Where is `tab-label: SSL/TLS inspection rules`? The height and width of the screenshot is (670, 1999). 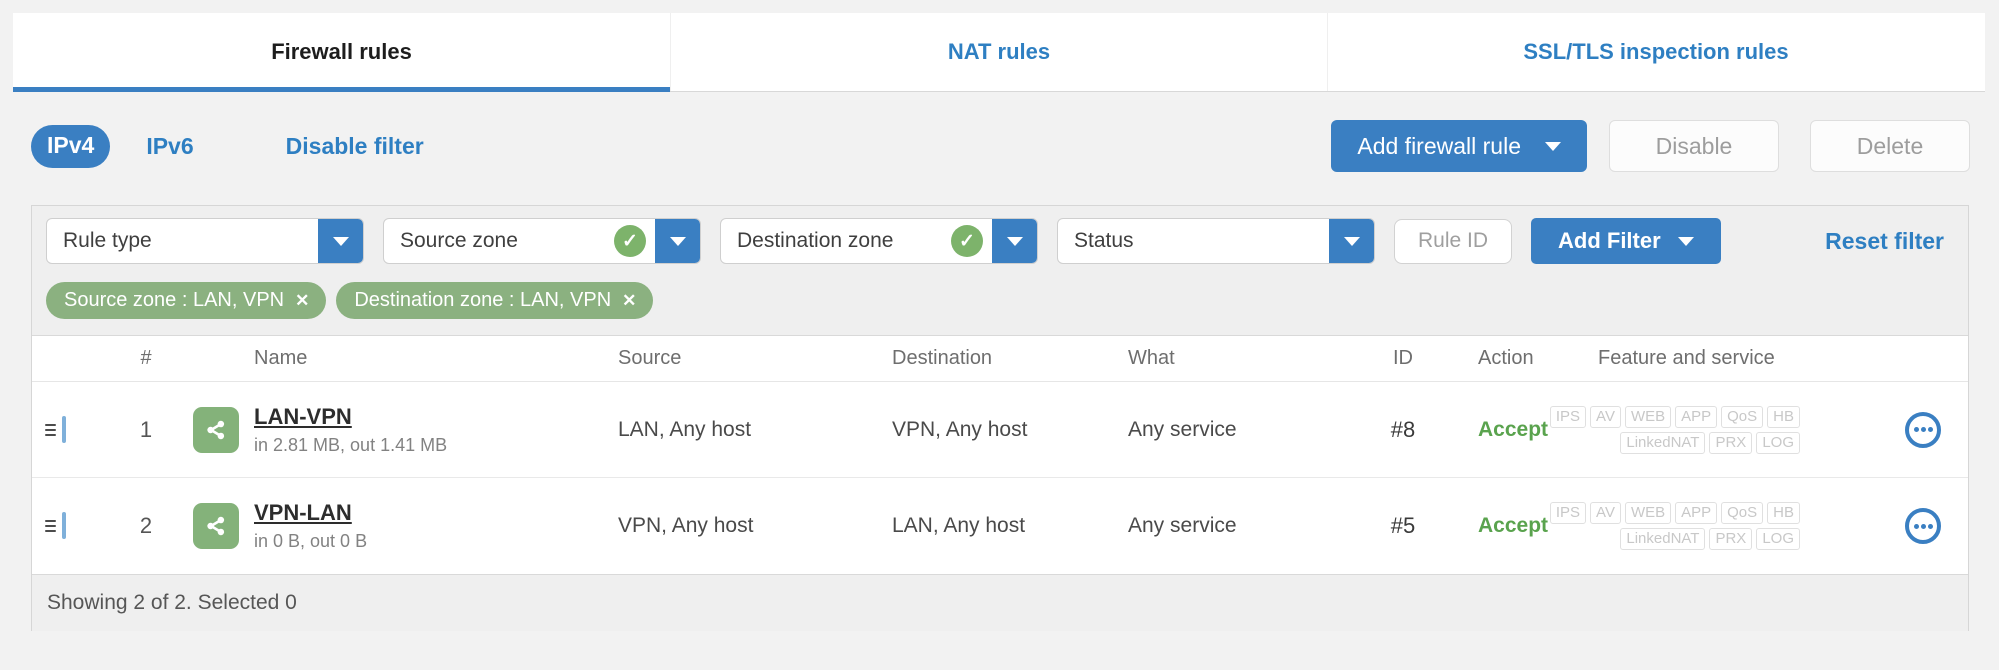 tab-label: SSL/TLS inspection rules is located at coordinates (1656, 51).